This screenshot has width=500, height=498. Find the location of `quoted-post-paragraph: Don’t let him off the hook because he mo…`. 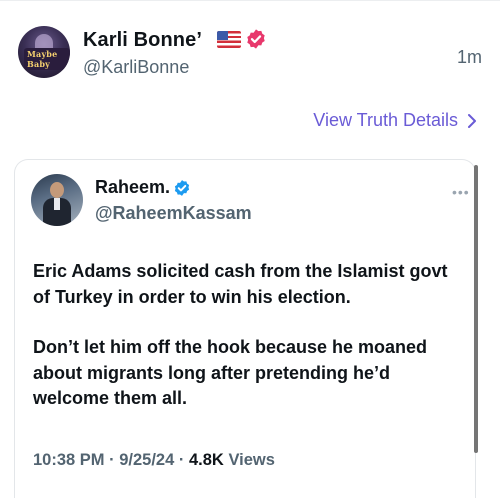

quoted-post-paragraph: Don’t let him off the hook because he mo… is located at coordinates (230, 372).